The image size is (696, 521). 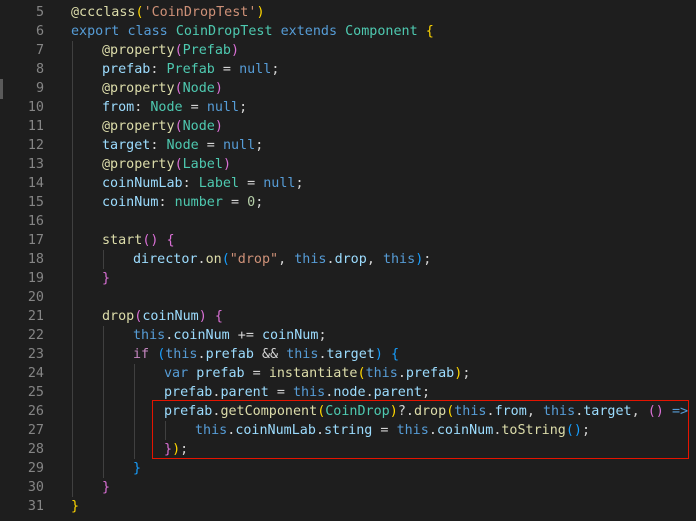 What do you see at coordinates (348, 69) in the screenshot?
I see `code-line: 8 prefab: Prefab = null;` at bounding box center [348, 69].